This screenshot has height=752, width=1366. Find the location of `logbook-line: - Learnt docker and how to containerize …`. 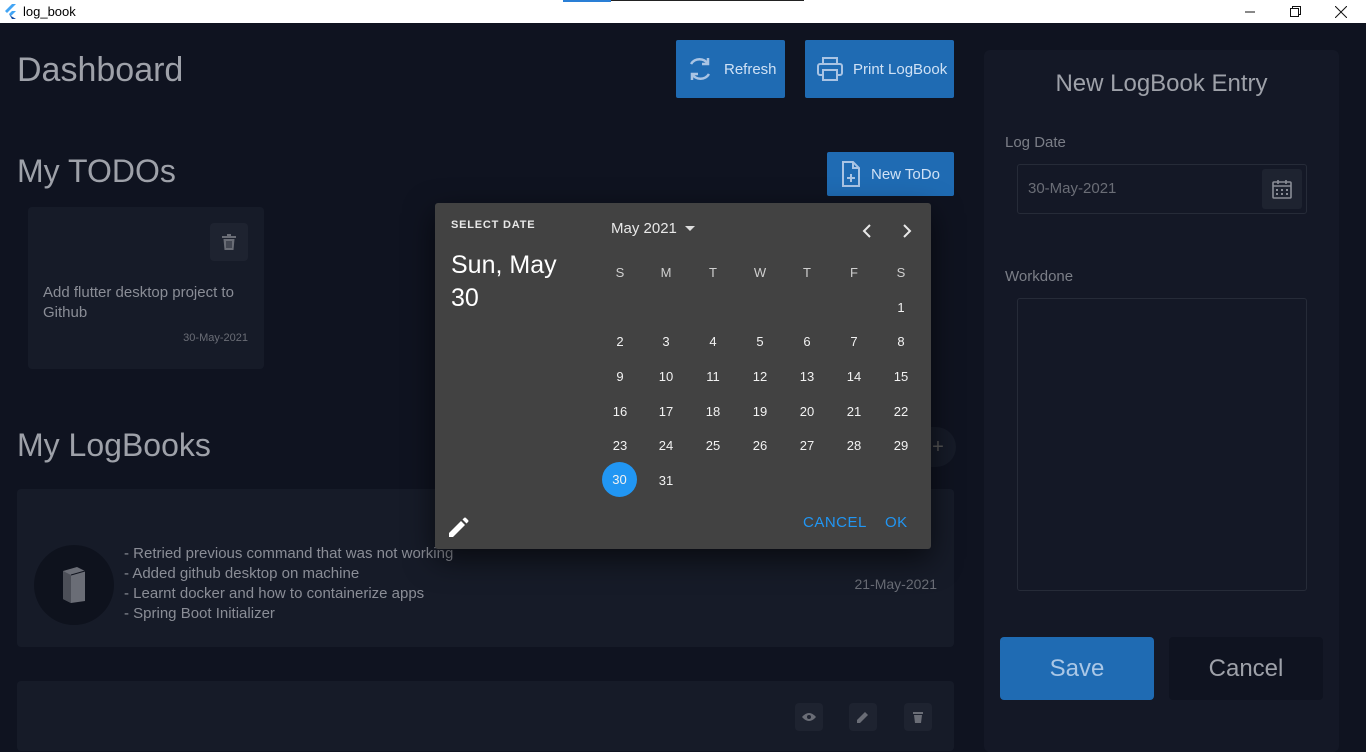

logbook-line: - Learnt docker and how to containerize … is located at coordinates (274, 593).